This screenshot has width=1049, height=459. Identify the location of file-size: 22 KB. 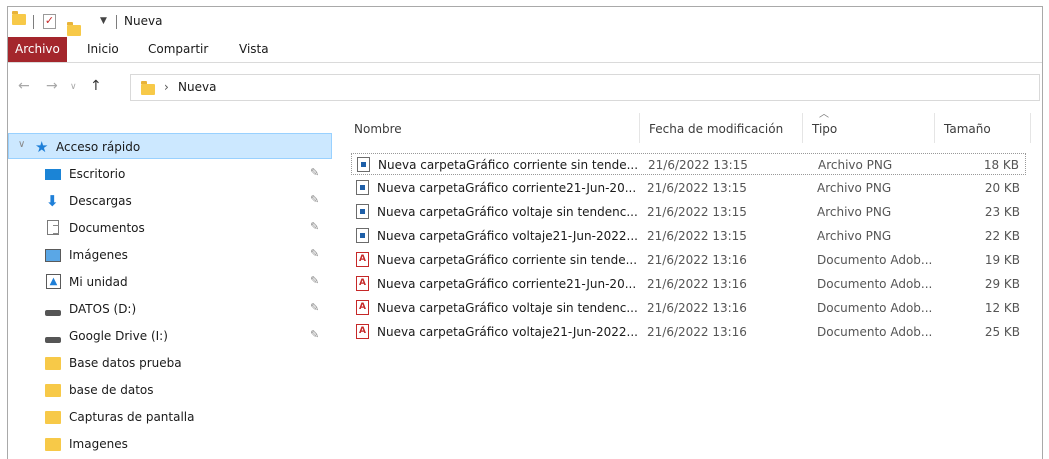
(1002, 236).